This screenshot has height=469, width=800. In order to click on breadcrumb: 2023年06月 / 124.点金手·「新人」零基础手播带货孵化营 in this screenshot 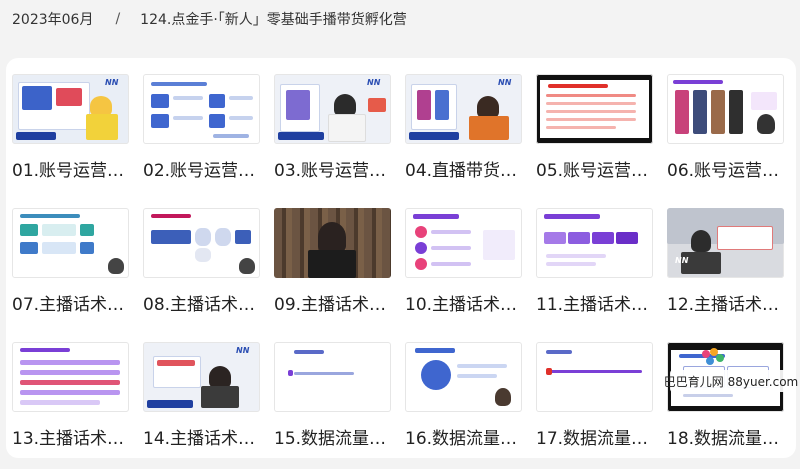, I will do `click(209, 19)`.